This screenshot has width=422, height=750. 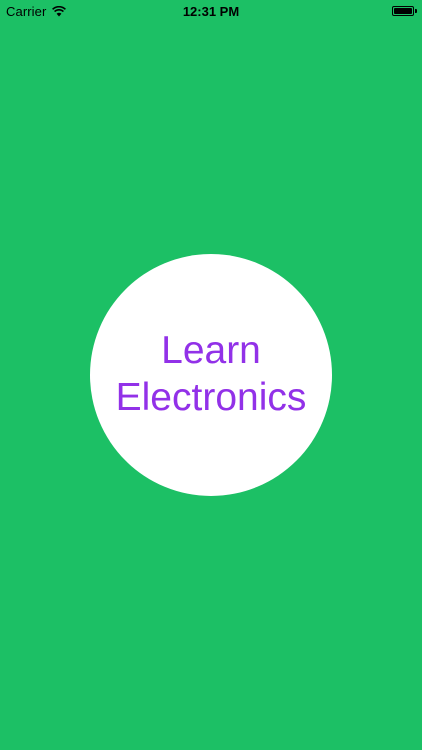 I want to click on battery-tip, so click(x=416, y=11).